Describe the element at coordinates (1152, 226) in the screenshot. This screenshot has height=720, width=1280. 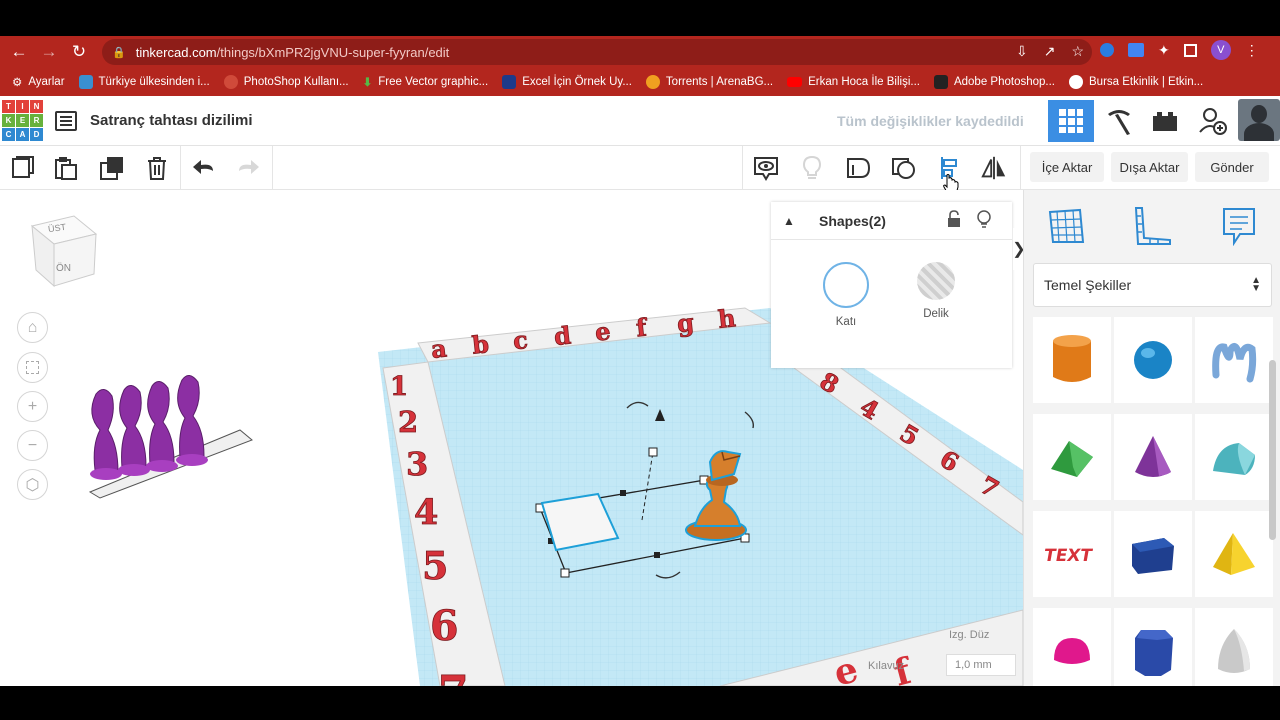
I see `ruler-tool-button` at that location.